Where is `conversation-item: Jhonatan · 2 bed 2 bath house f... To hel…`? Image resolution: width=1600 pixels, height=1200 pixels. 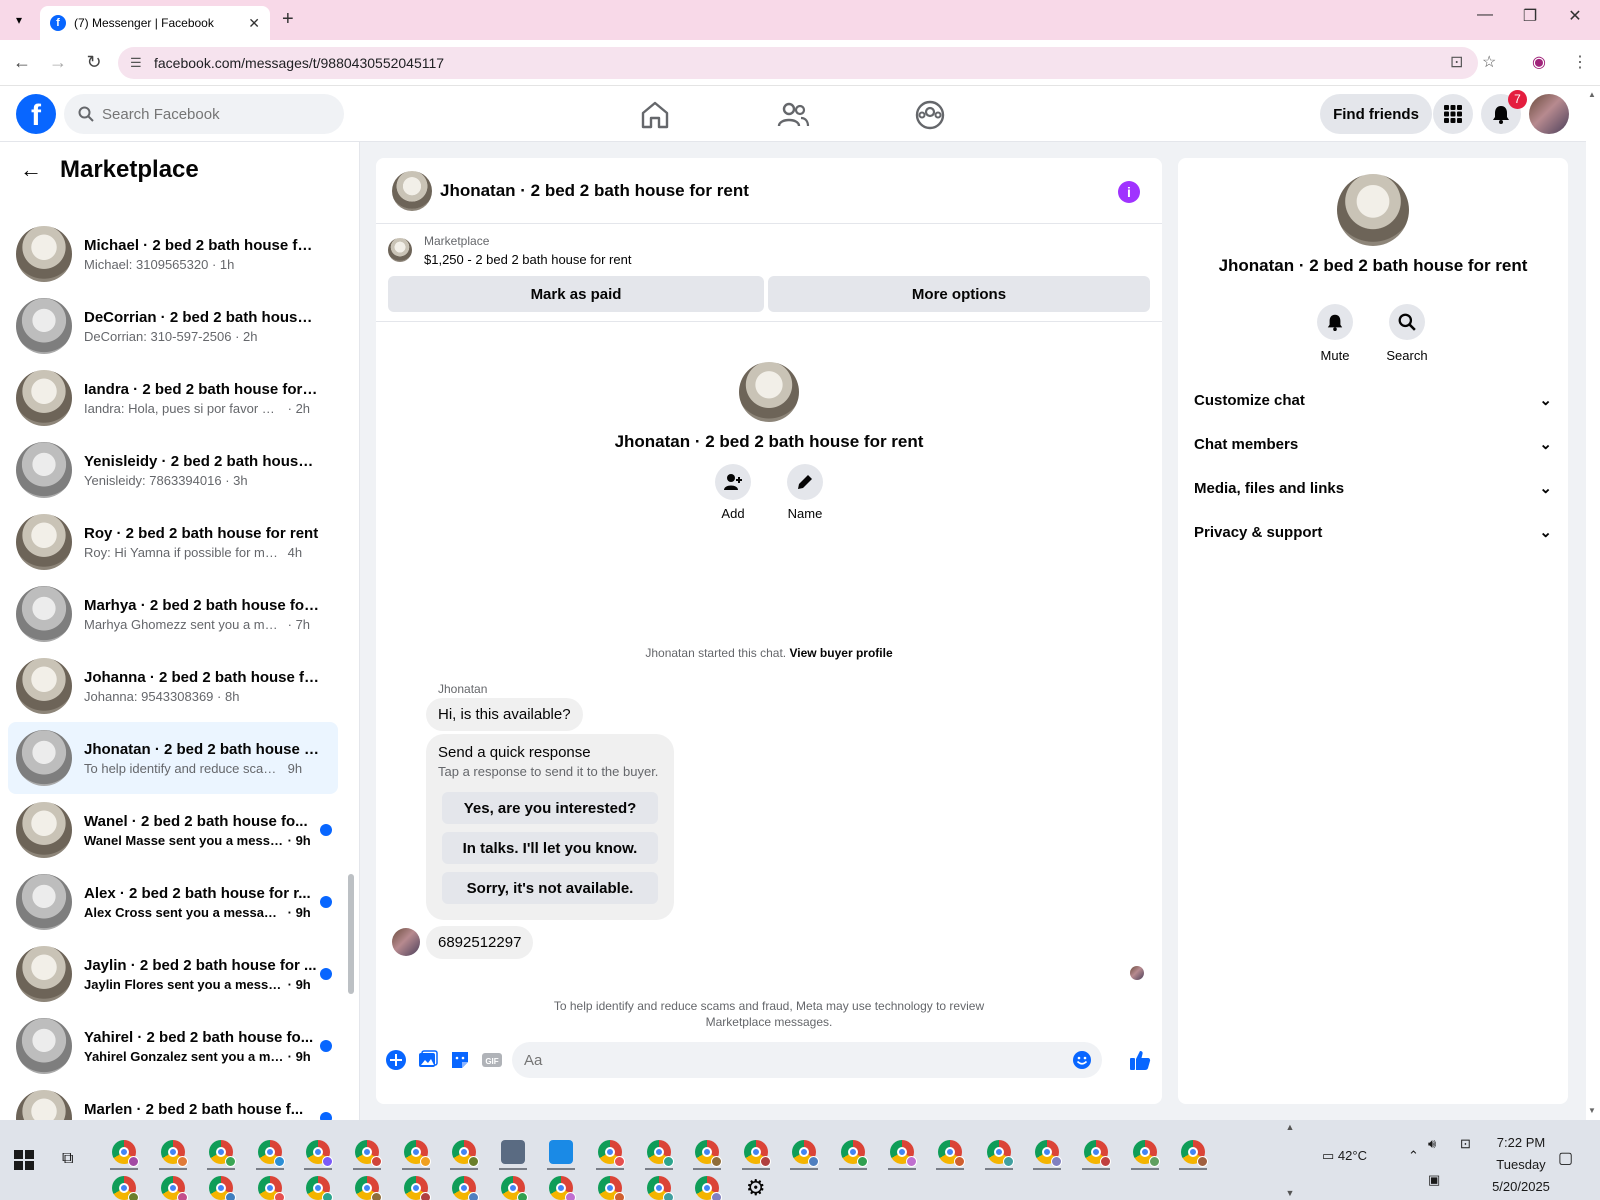 conversation-item: Jhonatan · 2 bed 2 bath house f... To hel… is located at coordinates (173, 758).